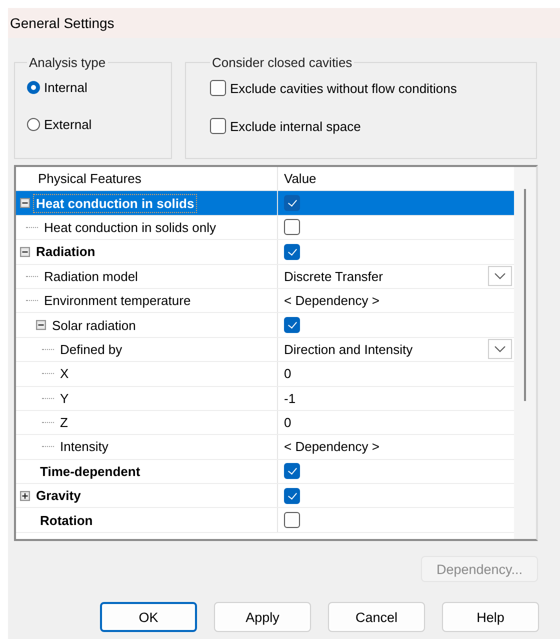 The height and width of the screenshot is (639, 560). Describe the element at coordinates (84, 447) in the screenshot. I see `feature-label: Intensity` at that location.